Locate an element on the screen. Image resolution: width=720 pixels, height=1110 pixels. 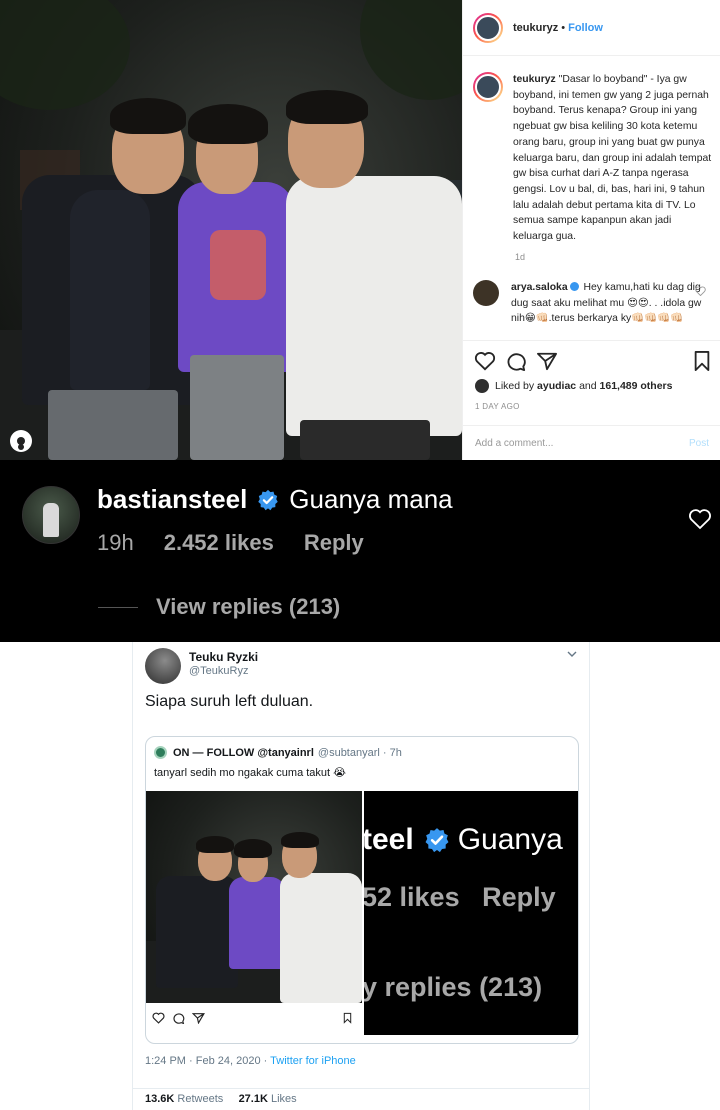
comment-meta: 19h 2.452 likes Reply is located at coordinates (245, 543).